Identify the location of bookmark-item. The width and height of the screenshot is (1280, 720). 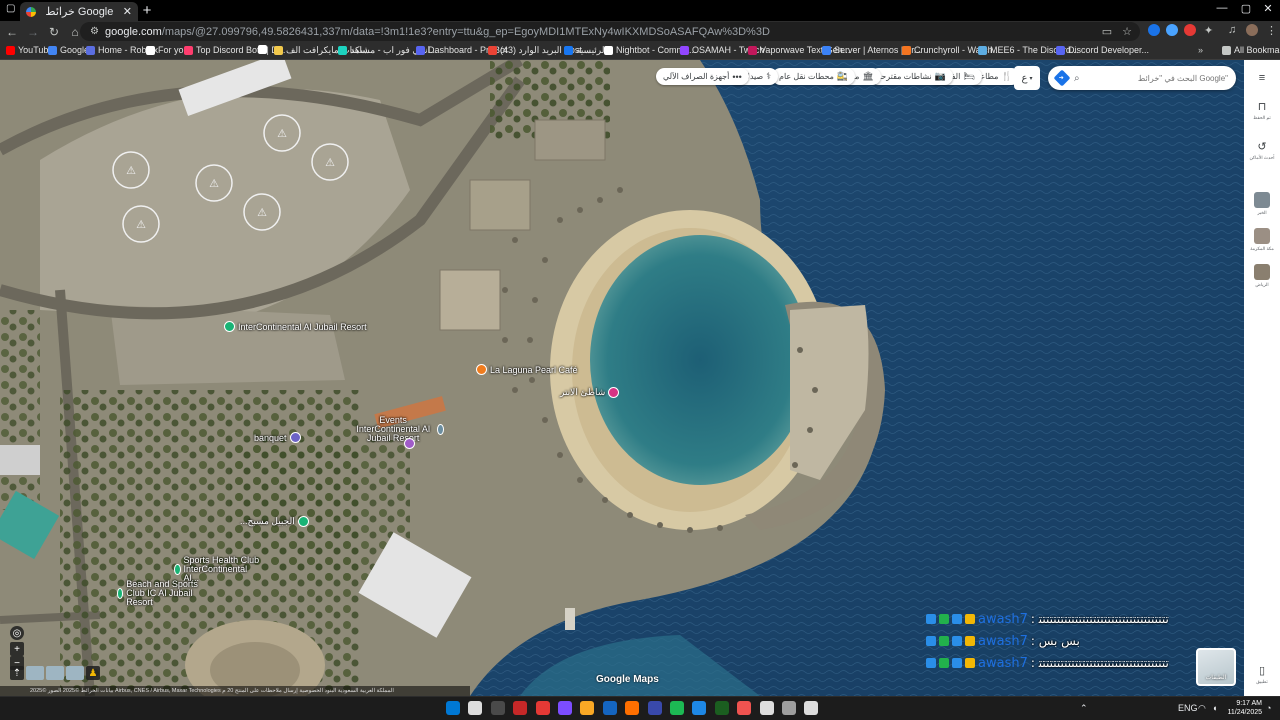
(264, 49).